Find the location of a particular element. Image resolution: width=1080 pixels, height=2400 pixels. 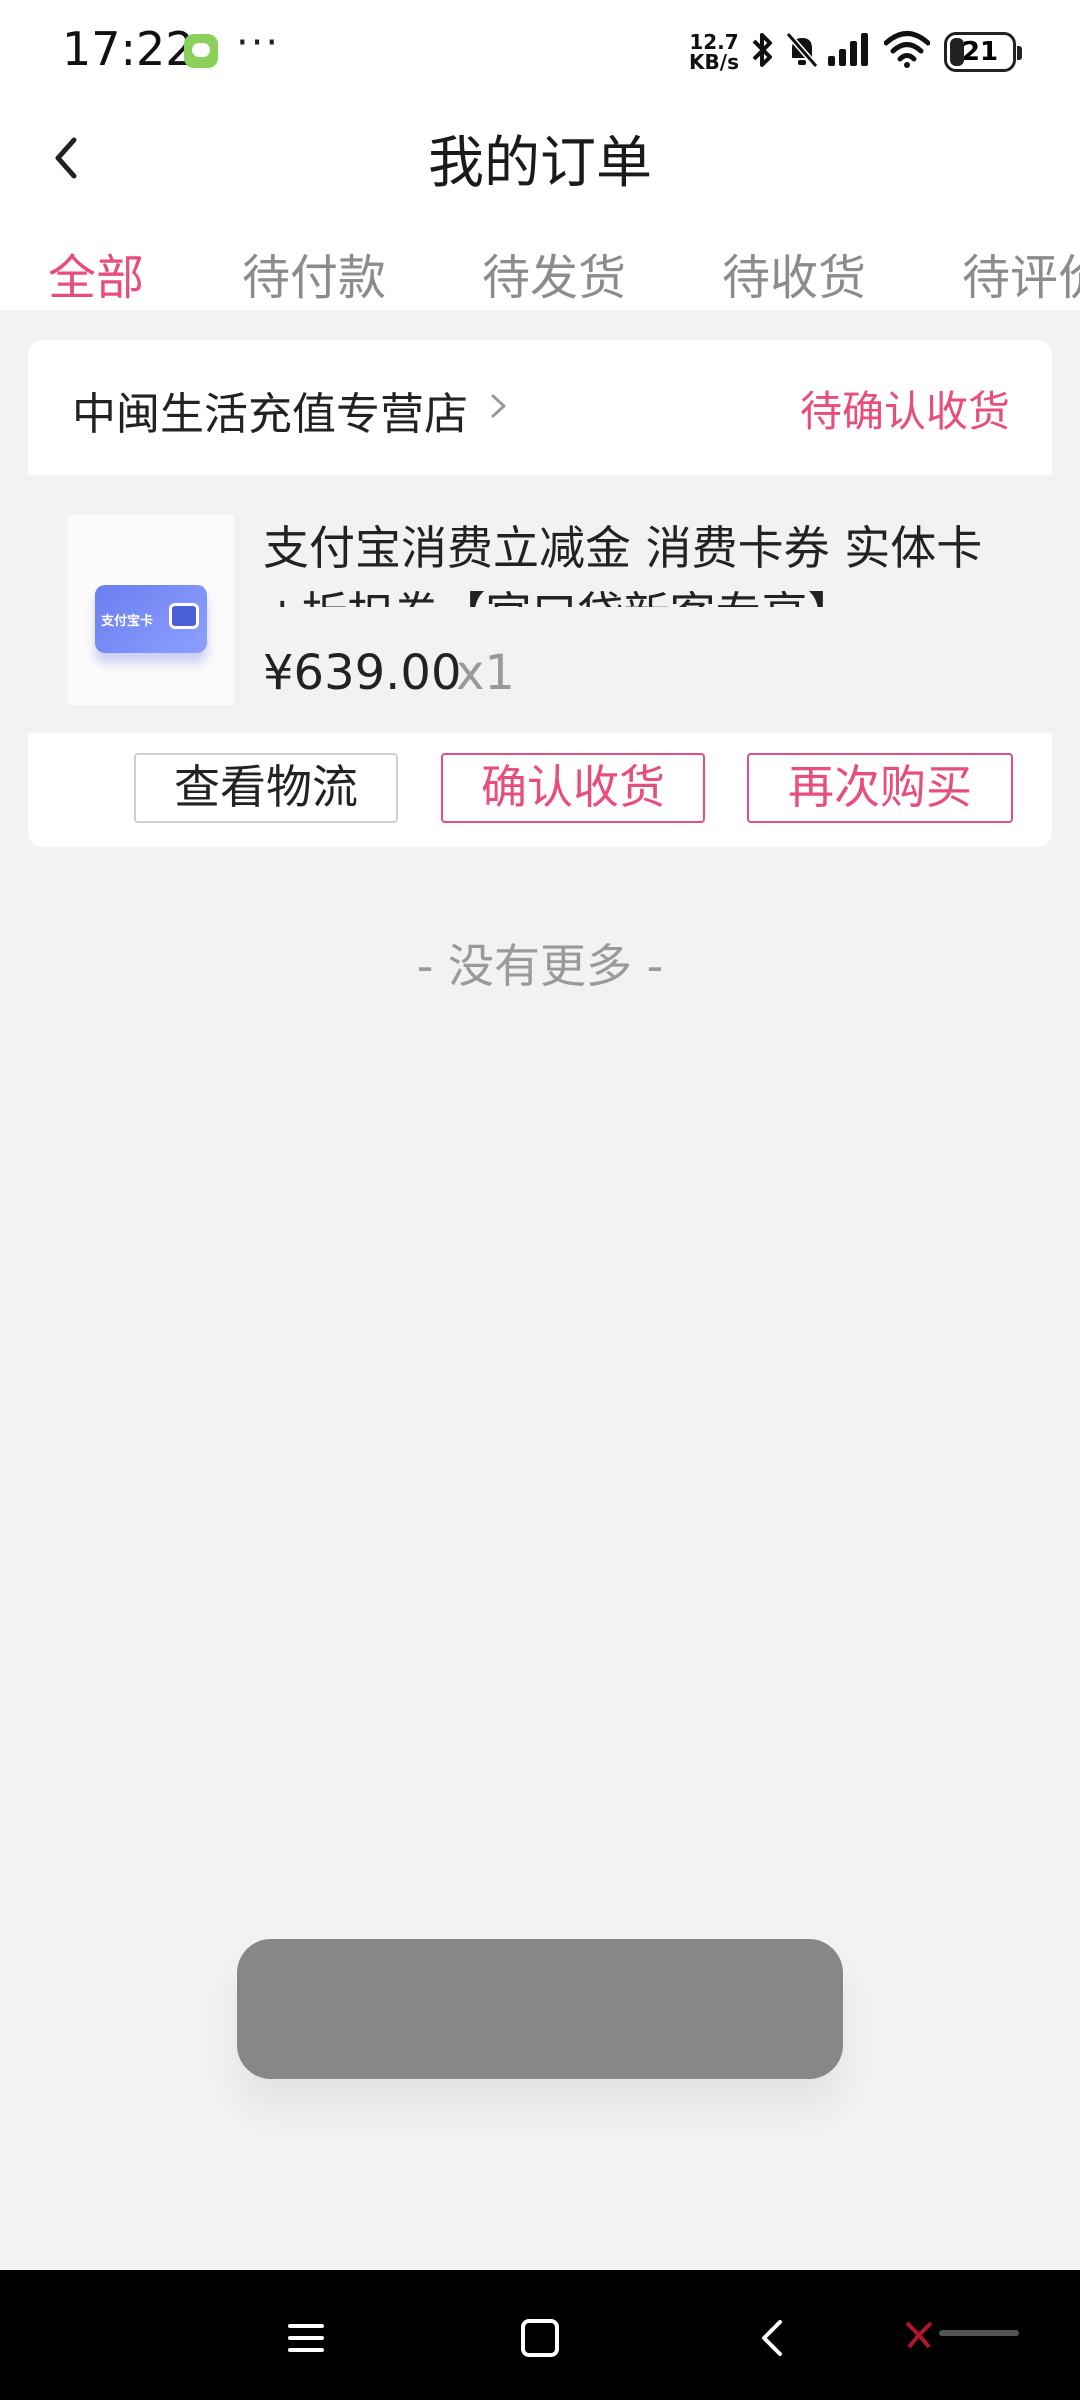

order-actions: 查看物流 确认收货 再次购买 is located at coordinates (540, 790).